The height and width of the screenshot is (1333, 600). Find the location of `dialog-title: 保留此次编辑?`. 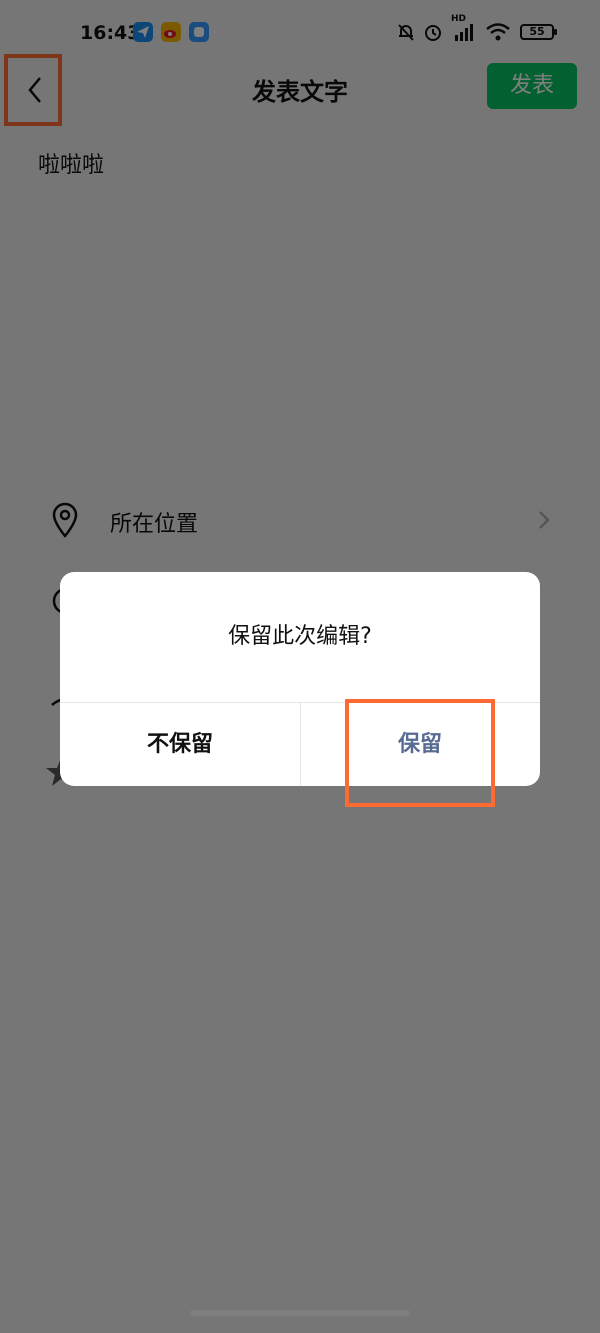

dialog-title: 保留此次编辑? is located at coordinates (300, 636).